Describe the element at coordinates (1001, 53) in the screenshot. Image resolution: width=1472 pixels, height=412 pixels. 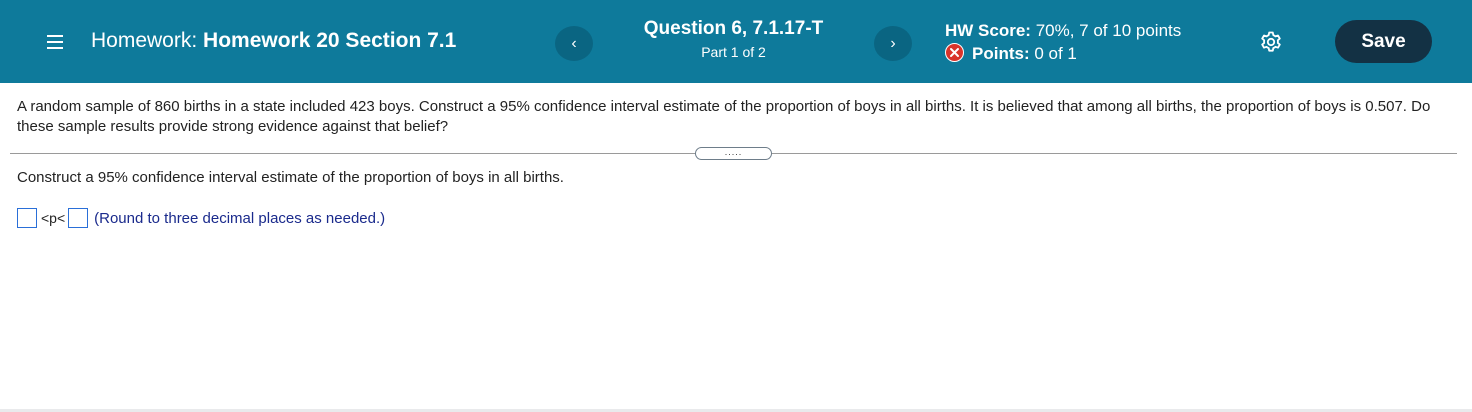
I see `points-label: Points:` at that location.